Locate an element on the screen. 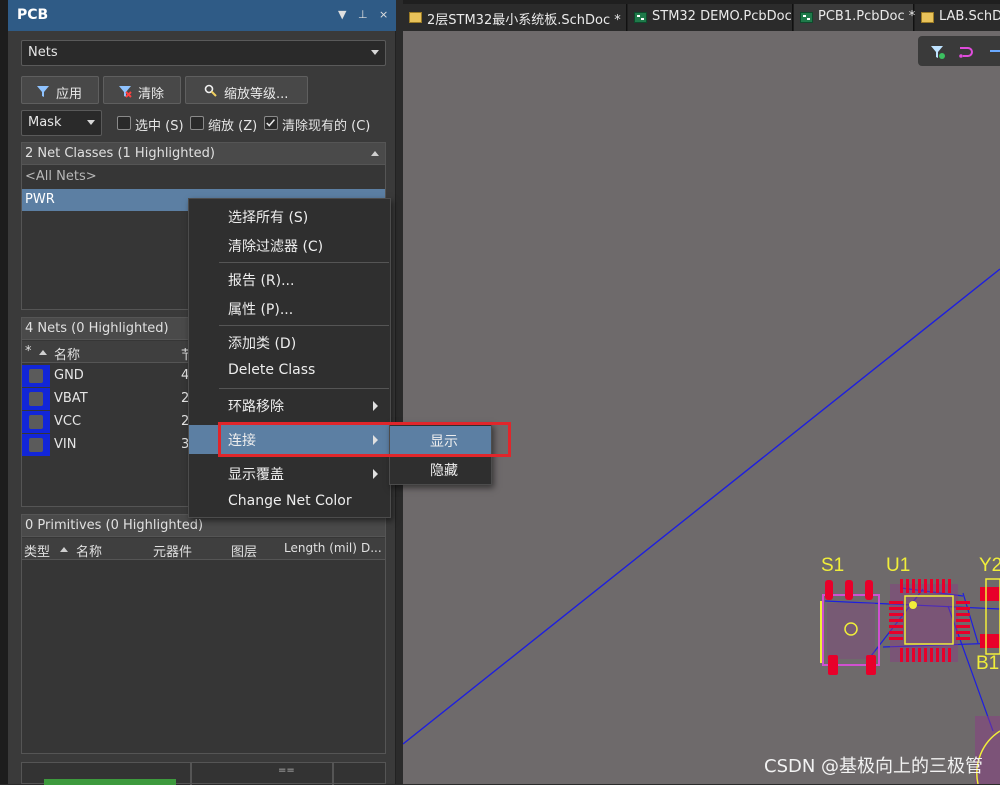 Image resolution: width=1000 pixels, height=785 pixels. s1-body is located at coordinates (851, 631).